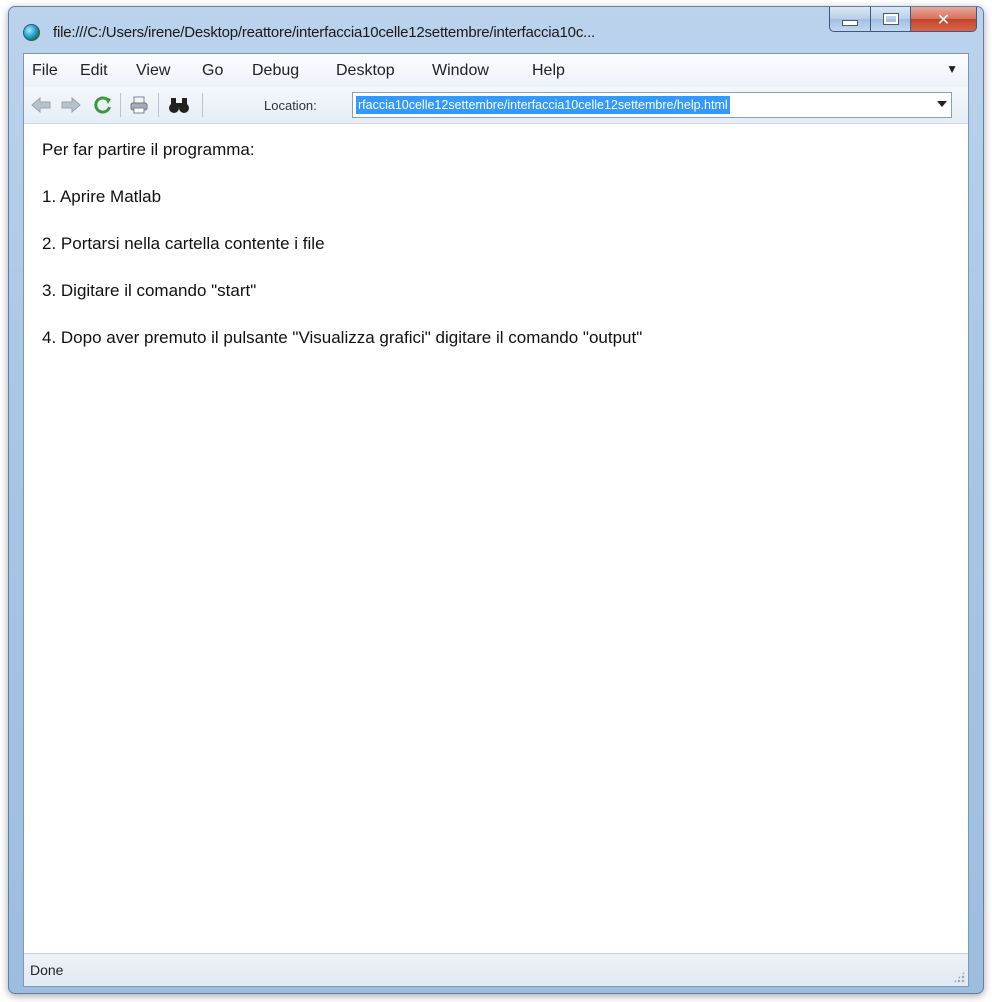 The image size is (992, 1002). Describe the element at coordinates (47, 970) in the screenshot. I see `status-text: Done` at that location.